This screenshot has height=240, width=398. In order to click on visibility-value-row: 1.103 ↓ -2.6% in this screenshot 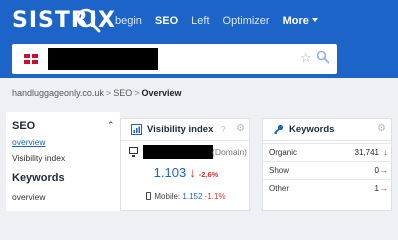, I will do `click(186, 173)`.